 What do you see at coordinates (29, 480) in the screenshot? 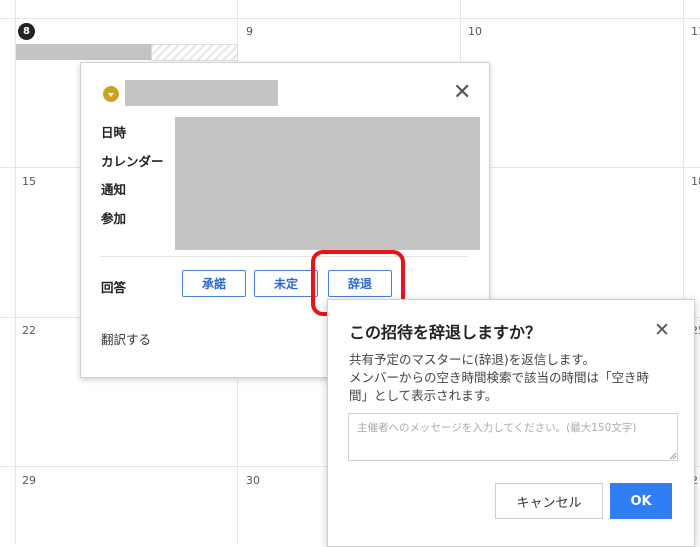
I see `day-number: 29` at bounding box center [29, 480].